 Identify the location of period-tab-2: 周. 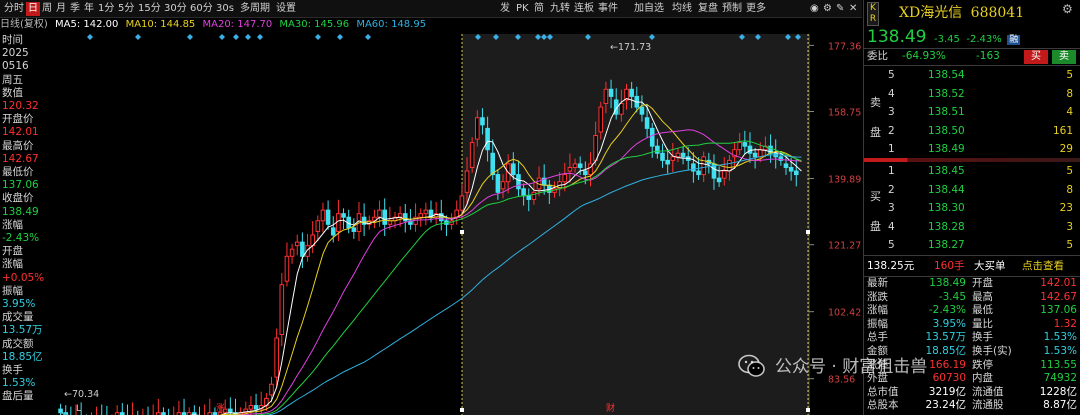
(47, 9).